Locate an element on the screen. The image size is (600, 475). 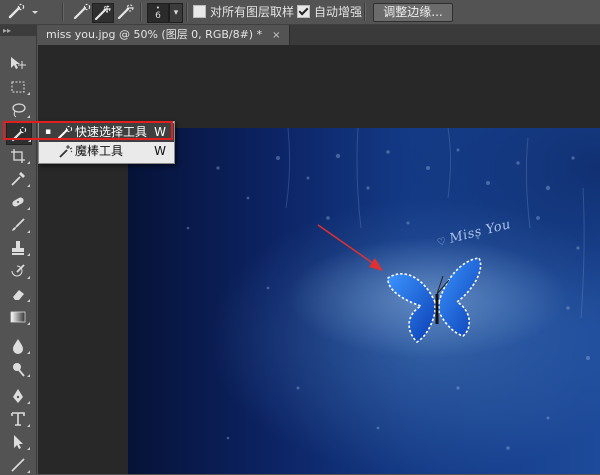
move-icon is located at coordinates (18, 62).